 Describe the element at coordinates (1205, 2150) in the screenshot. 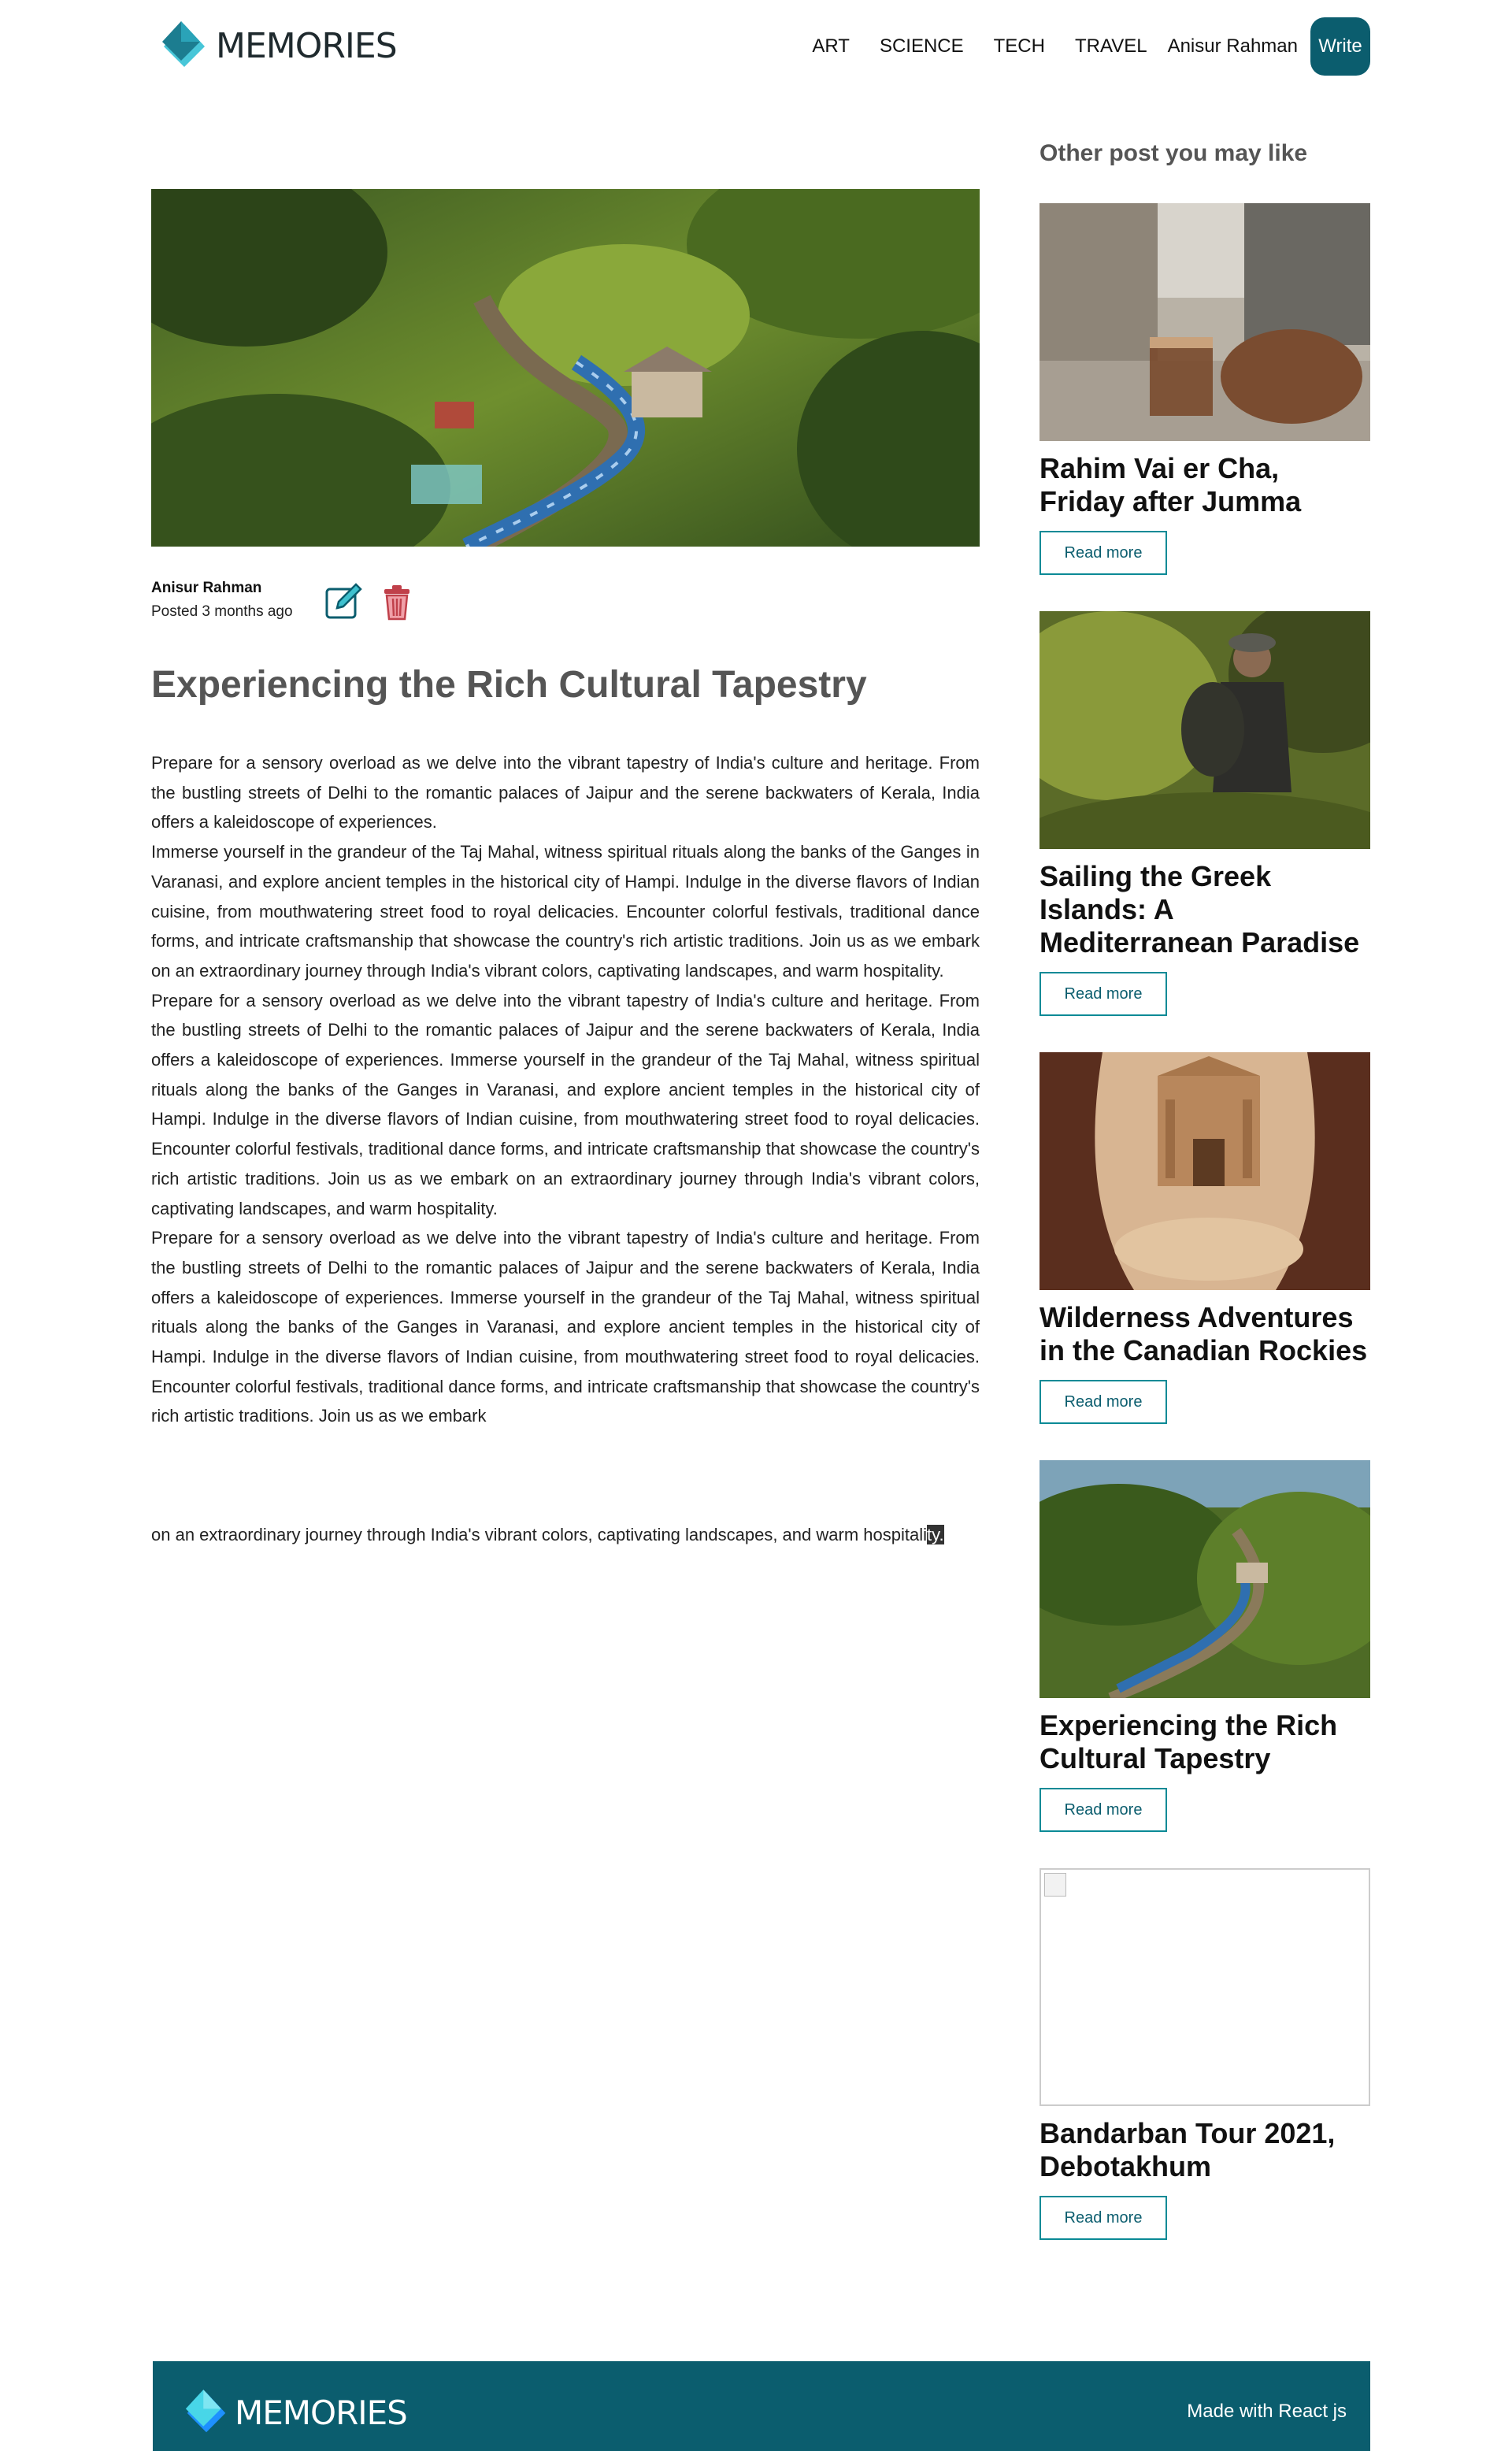

I see `card-title: Bandarban Tour 2021, Debotakhum` at that location.